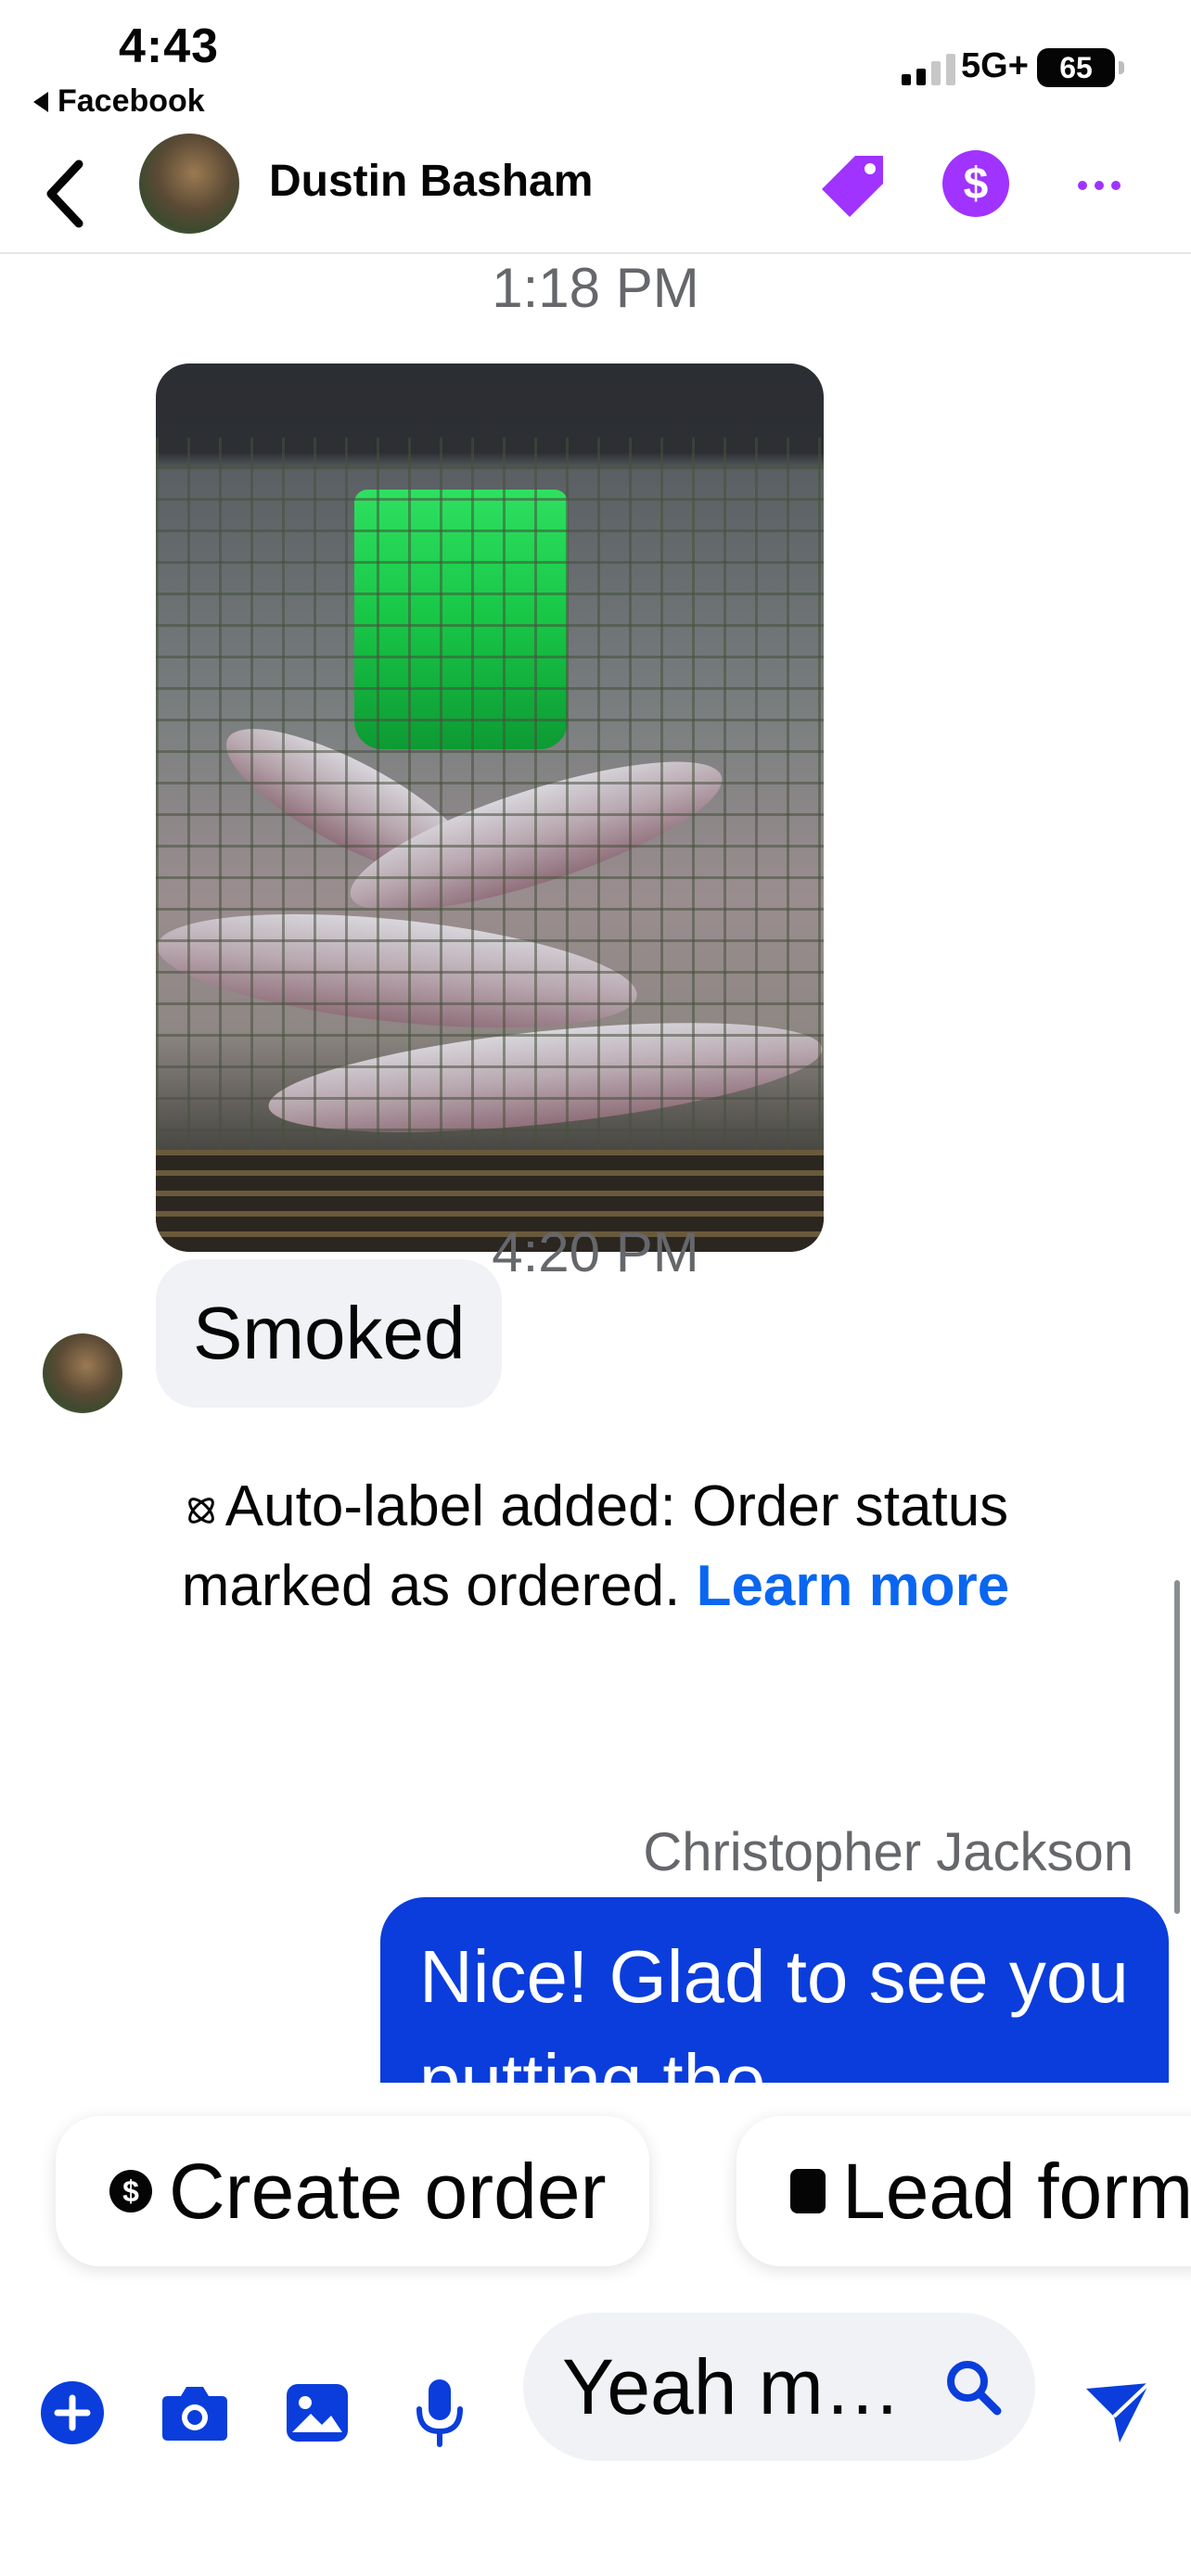 The width and height of the screenshot is (1191, 2576). I want to click on add-button, so click(72, 2413).